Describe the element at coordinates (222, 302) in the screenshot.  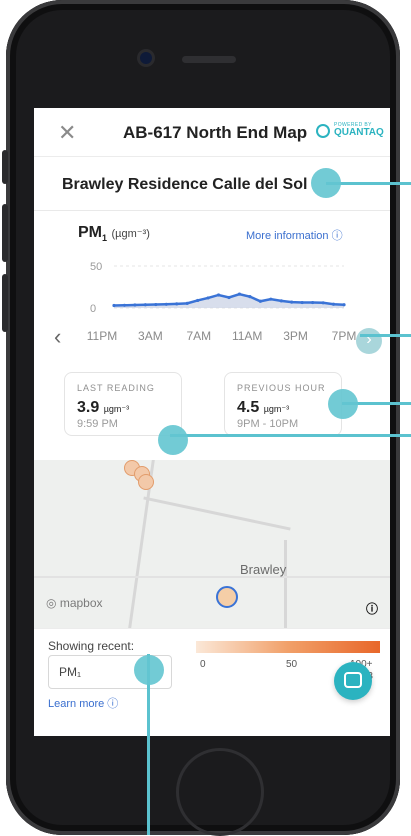
I see `pm1-chart: 50 0 11PM 3AM 7AM 11AM 3PM 7PM` at that location.